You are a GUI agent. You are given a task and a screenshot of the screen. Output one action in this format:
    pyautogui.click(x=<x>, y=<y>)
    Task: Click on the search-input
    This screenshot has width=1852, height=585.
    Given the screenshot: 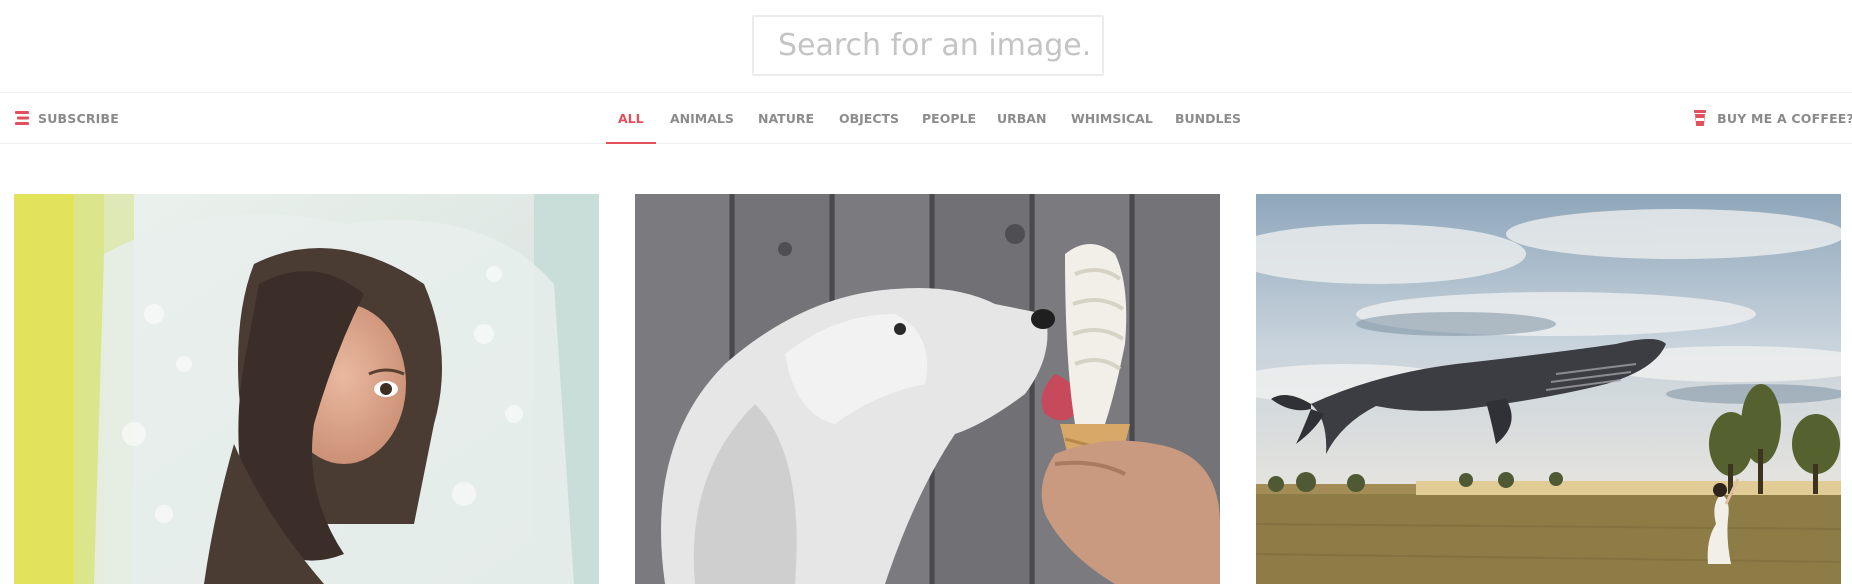 What is the action you would take?
    pyautogui.click(x=928, y=45)
    